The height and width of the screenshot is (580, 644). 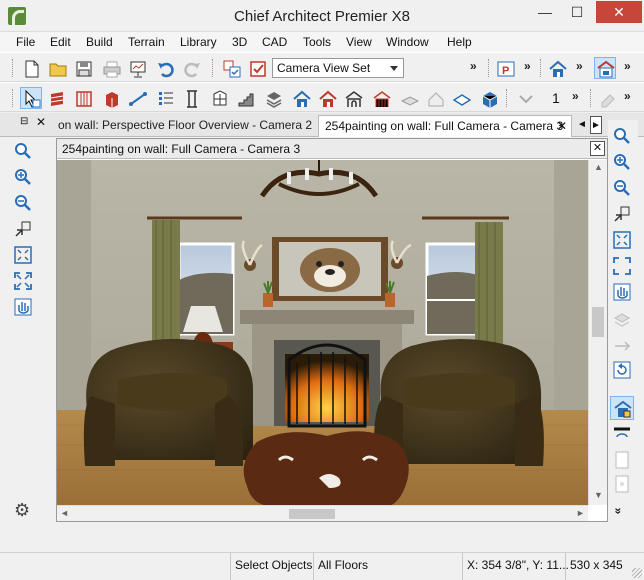 What do you see at coordinates (83, 98) in the screenshot?
I see `railing-tool-button` at bounding box center [83, 98].